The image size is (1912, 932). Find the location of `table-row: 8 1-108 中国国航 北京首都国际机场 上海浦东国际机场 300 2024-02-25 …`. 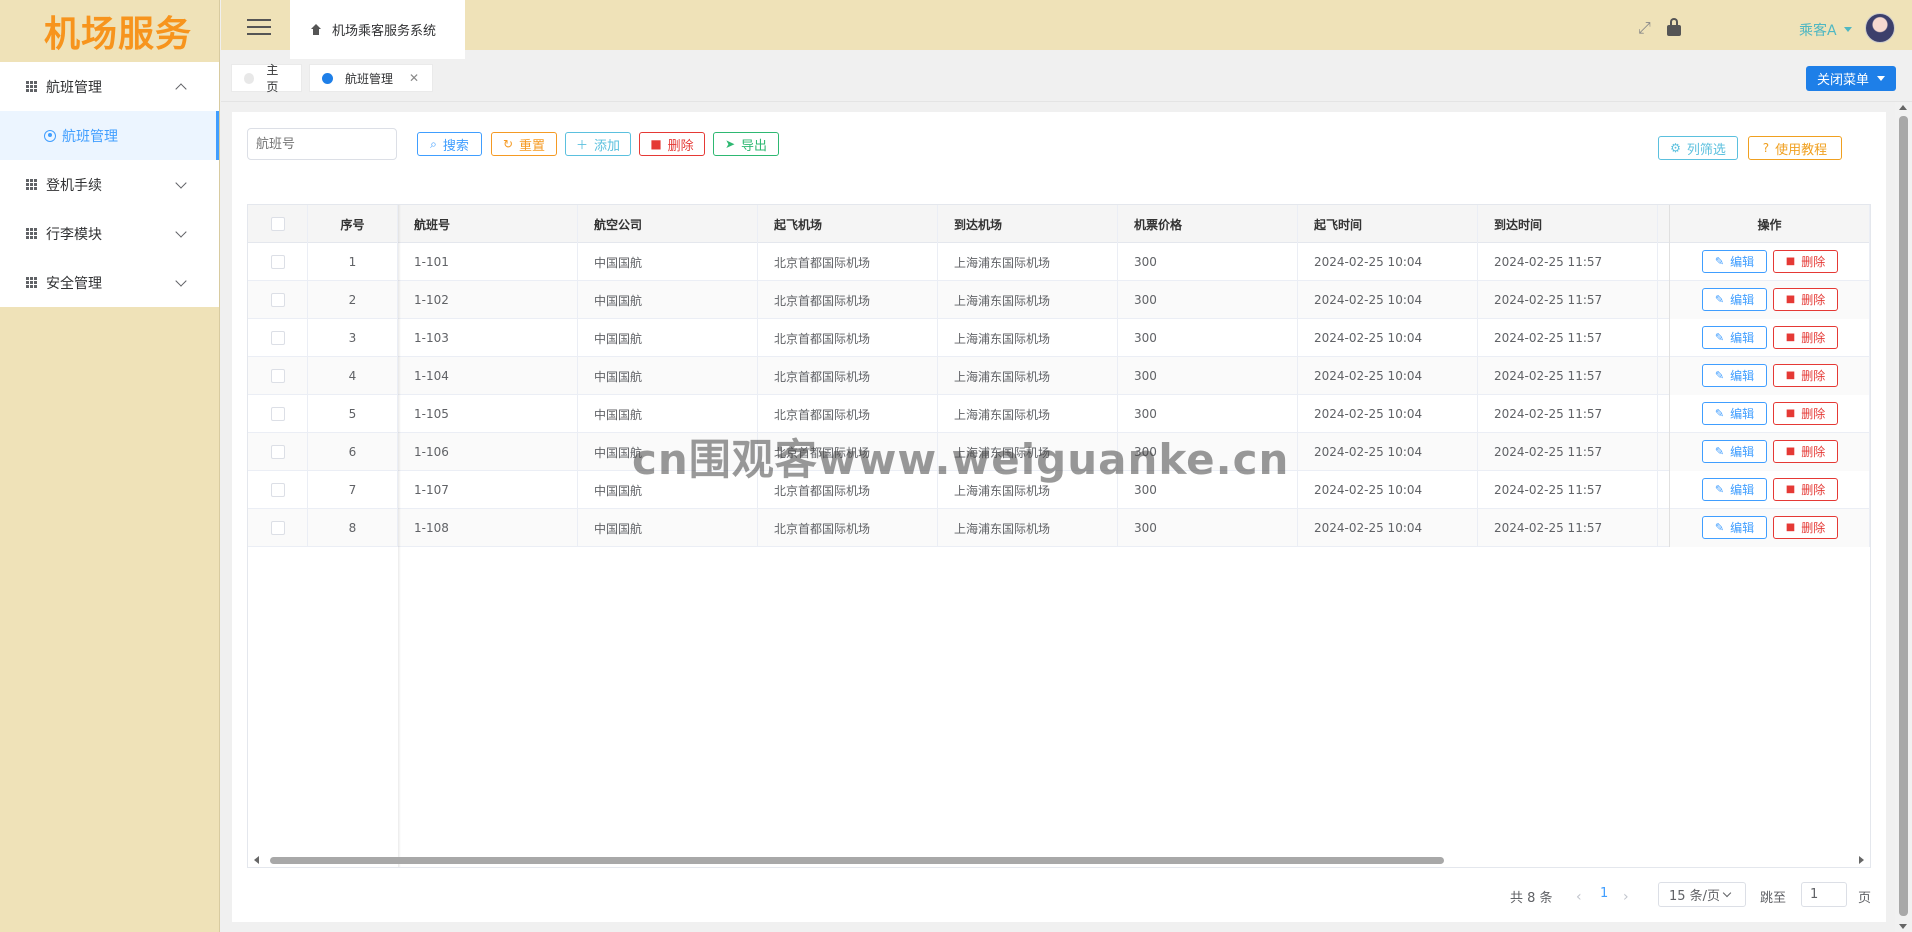

table-row: 8 1-108 中国国航 北京首都国际机场 上海浦东国际机场 300 2024-02-25 … is located at coordinates (1059, 528).